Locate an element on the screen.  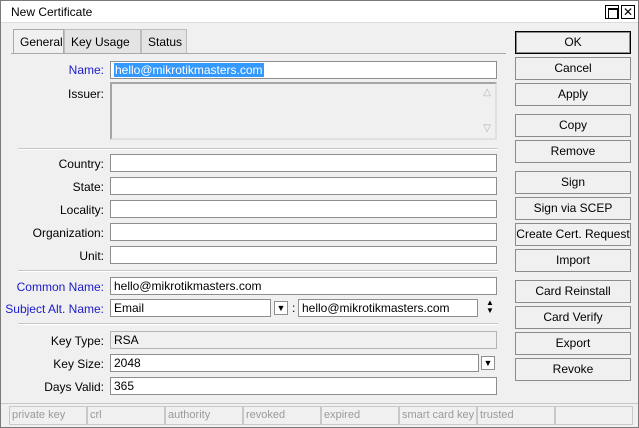
status-flag-crl: crl is located at coordinates (126, 415).